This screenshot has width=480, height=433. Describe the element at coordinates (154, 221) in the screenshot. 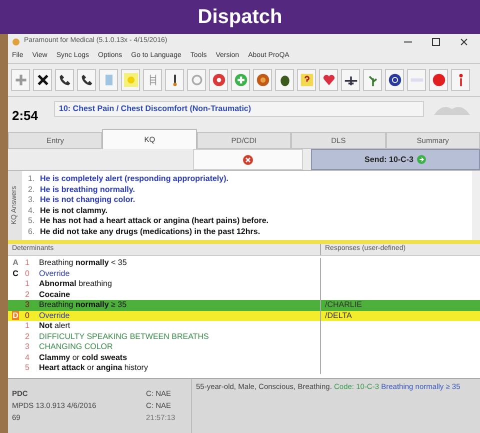

I see `answer-text: He has not had a heart attack or angina (heart pains) before.` at that location.